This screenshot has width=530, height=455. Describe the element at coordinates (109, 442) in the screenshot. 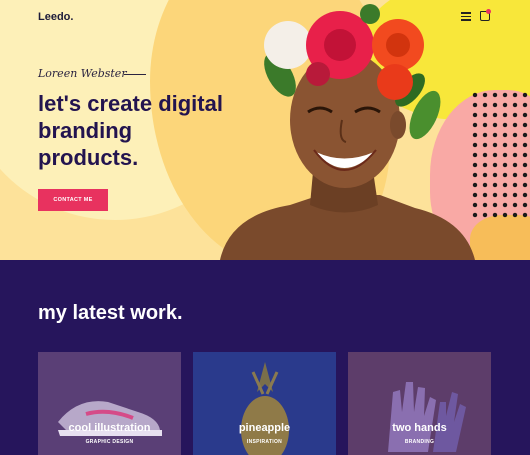

I see `card-category: GRAPHIC DESIGN` at that location.